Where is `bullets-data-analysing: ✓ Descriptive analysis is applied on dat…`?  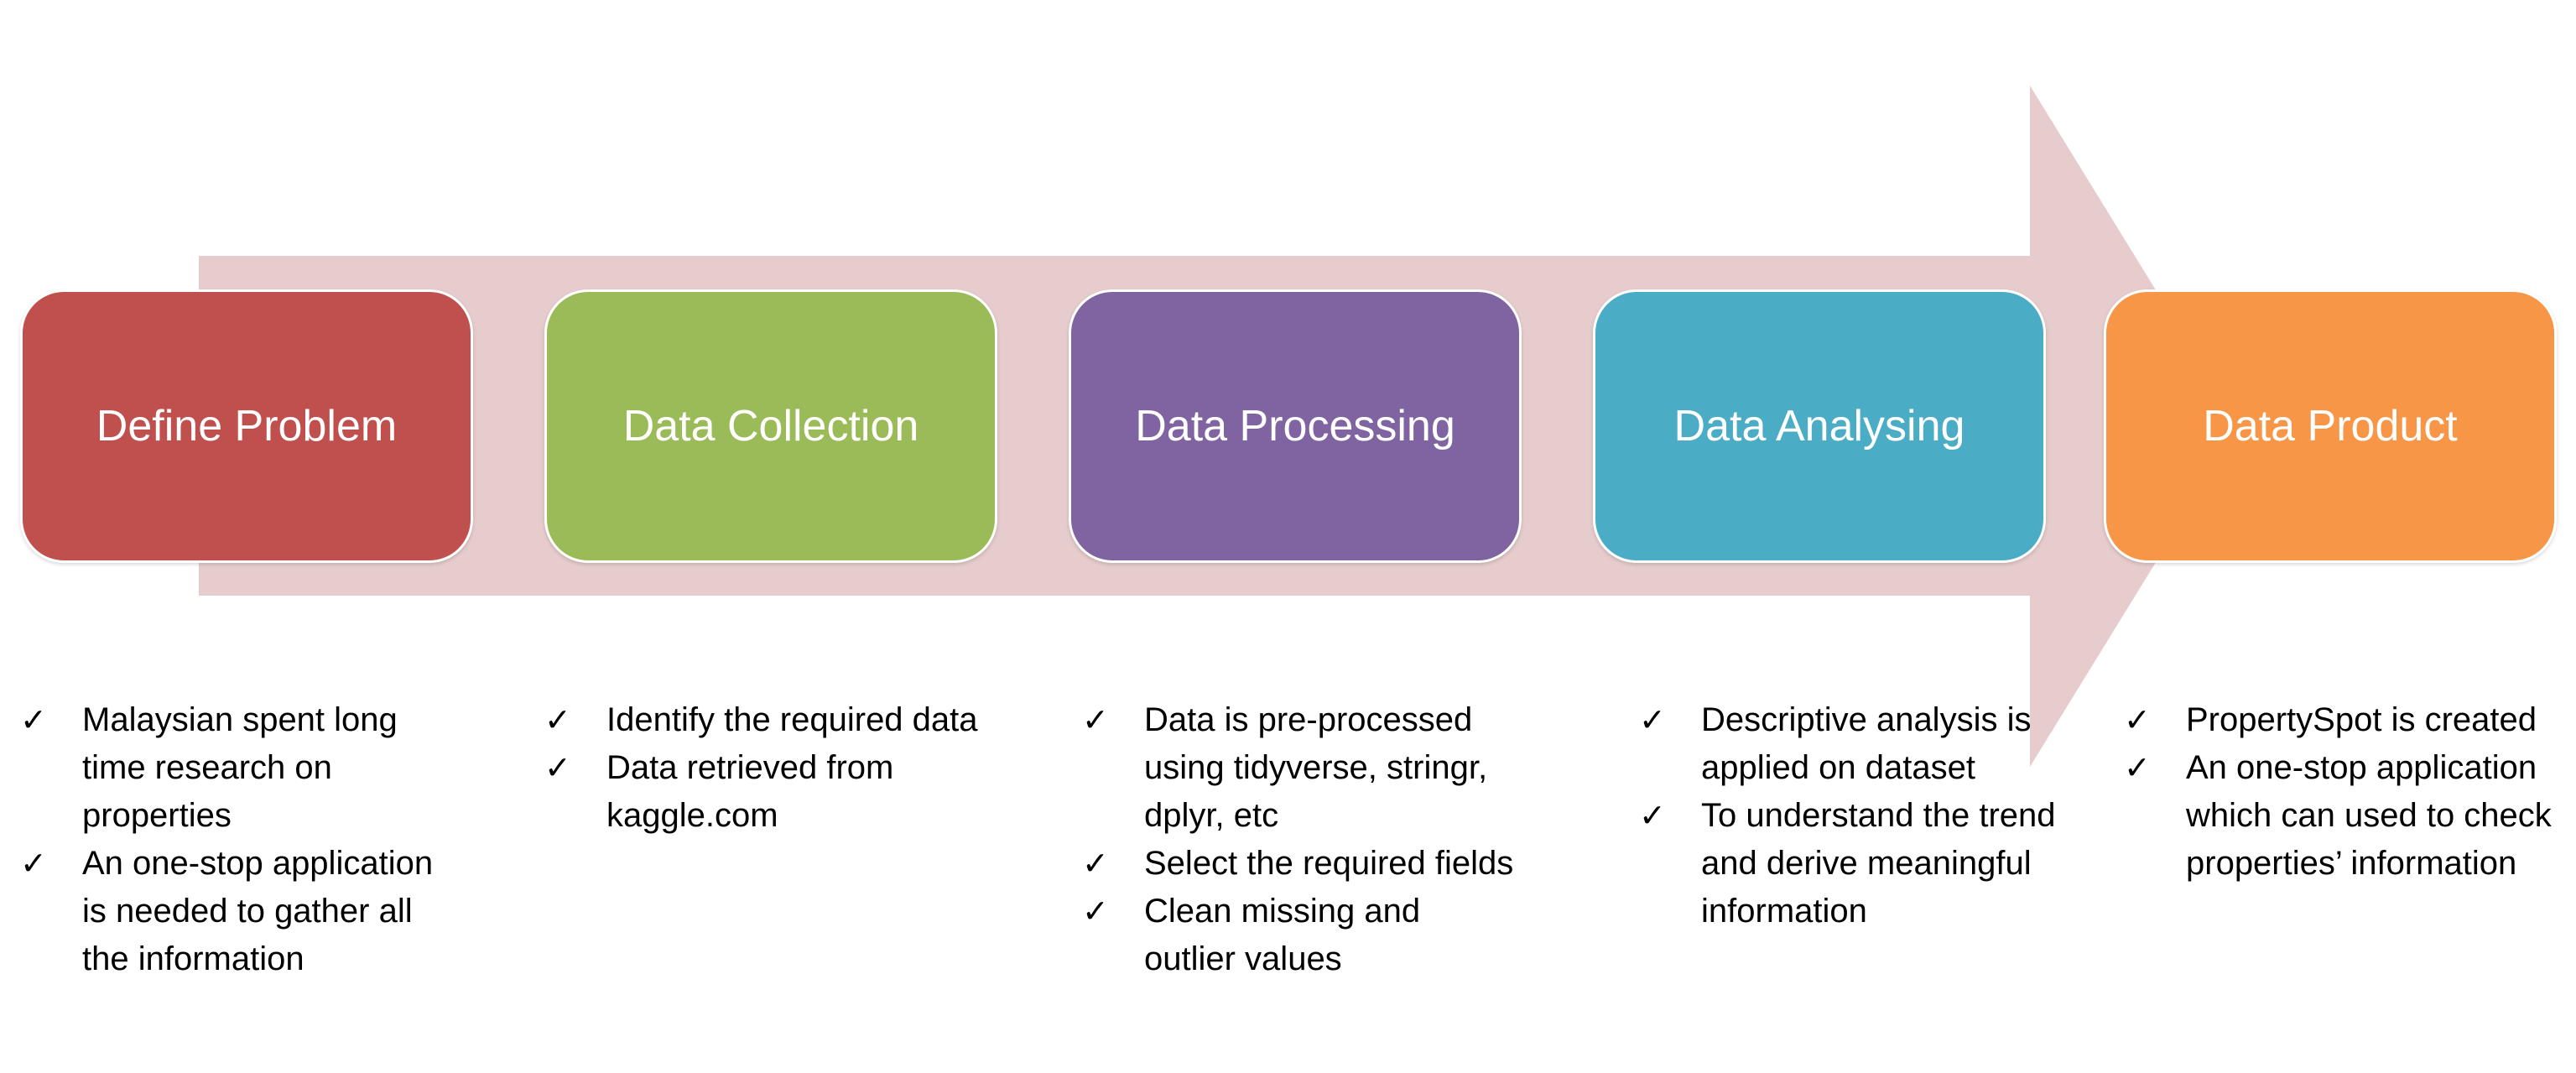 bullets-data-analysing: ✓ Descriptive analysis is applied on dat… is located at coordinates (1865, 815).